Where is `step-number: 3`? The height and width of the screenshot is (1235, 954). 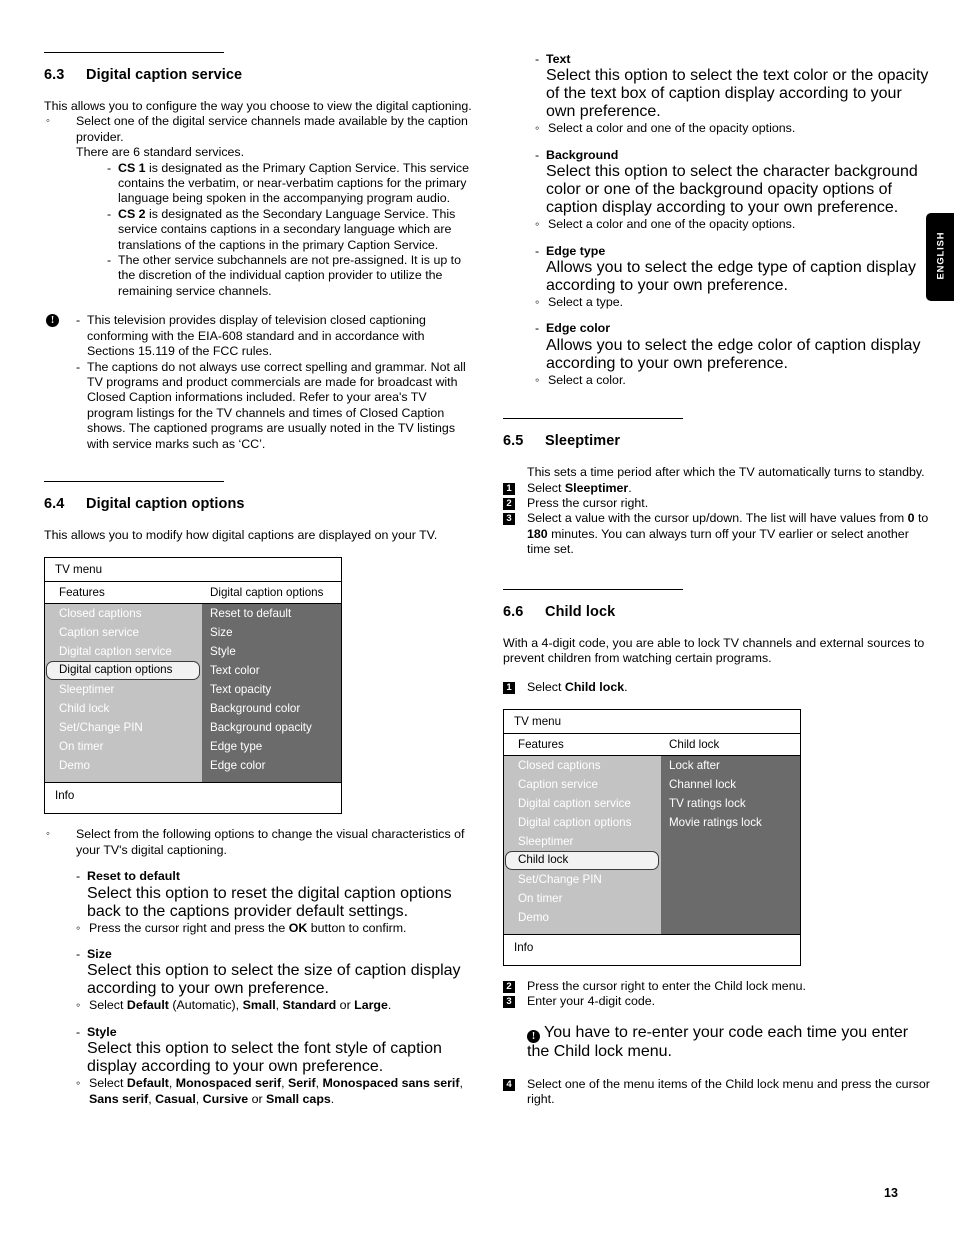 step-number: 3 is located at coordinates (509, 1002).